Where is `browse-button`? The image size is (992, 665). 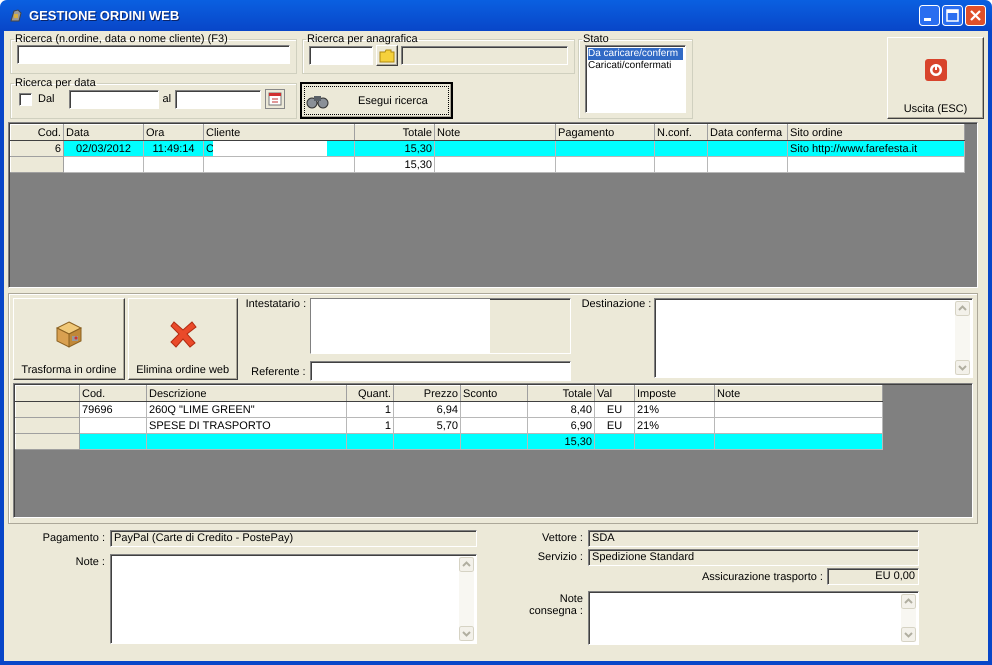 browse-button is located at coordinates (387, 55).